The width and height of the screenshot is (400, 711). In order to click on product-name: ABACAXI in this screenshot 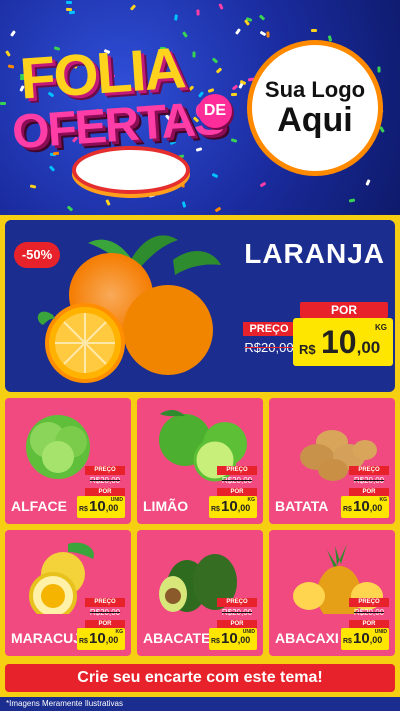, I will do `click(307, 638)`.